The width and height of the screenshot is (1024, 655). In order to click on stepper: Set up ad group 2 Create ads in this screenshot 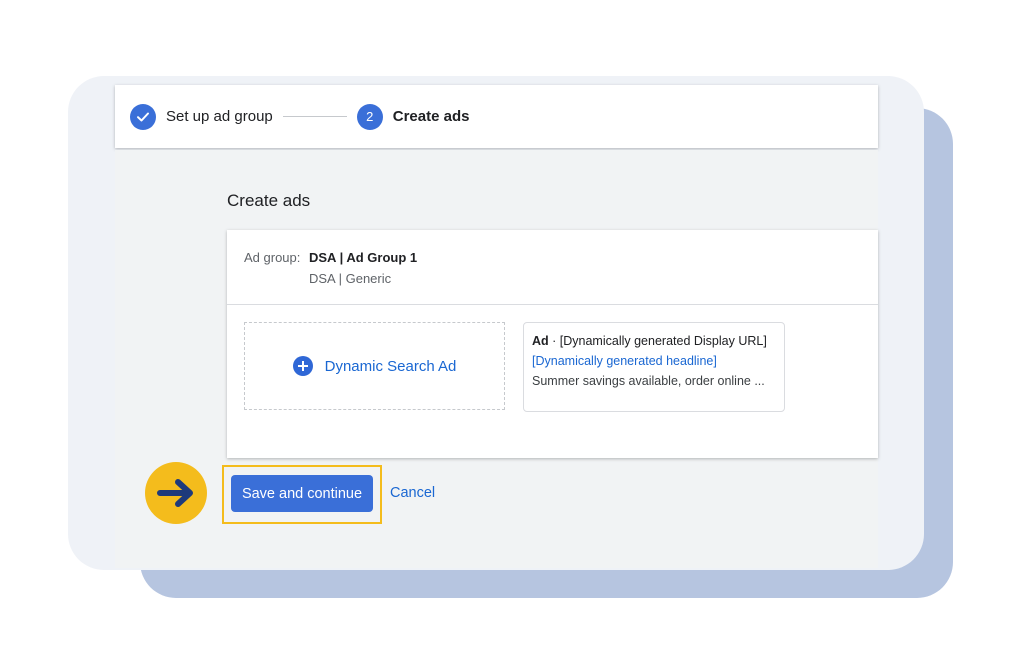, I will do `click(496, 116)`.